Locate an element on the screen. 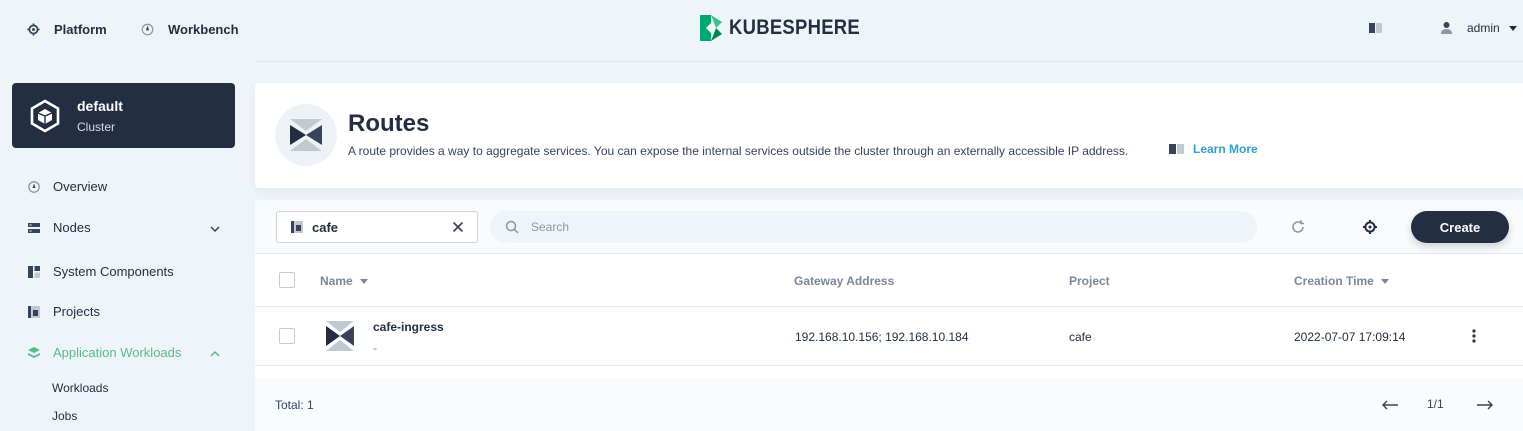 This screenshot has width=1523, height=431. sidebar-item-label: Nodes is located at coordinates (72, 227).